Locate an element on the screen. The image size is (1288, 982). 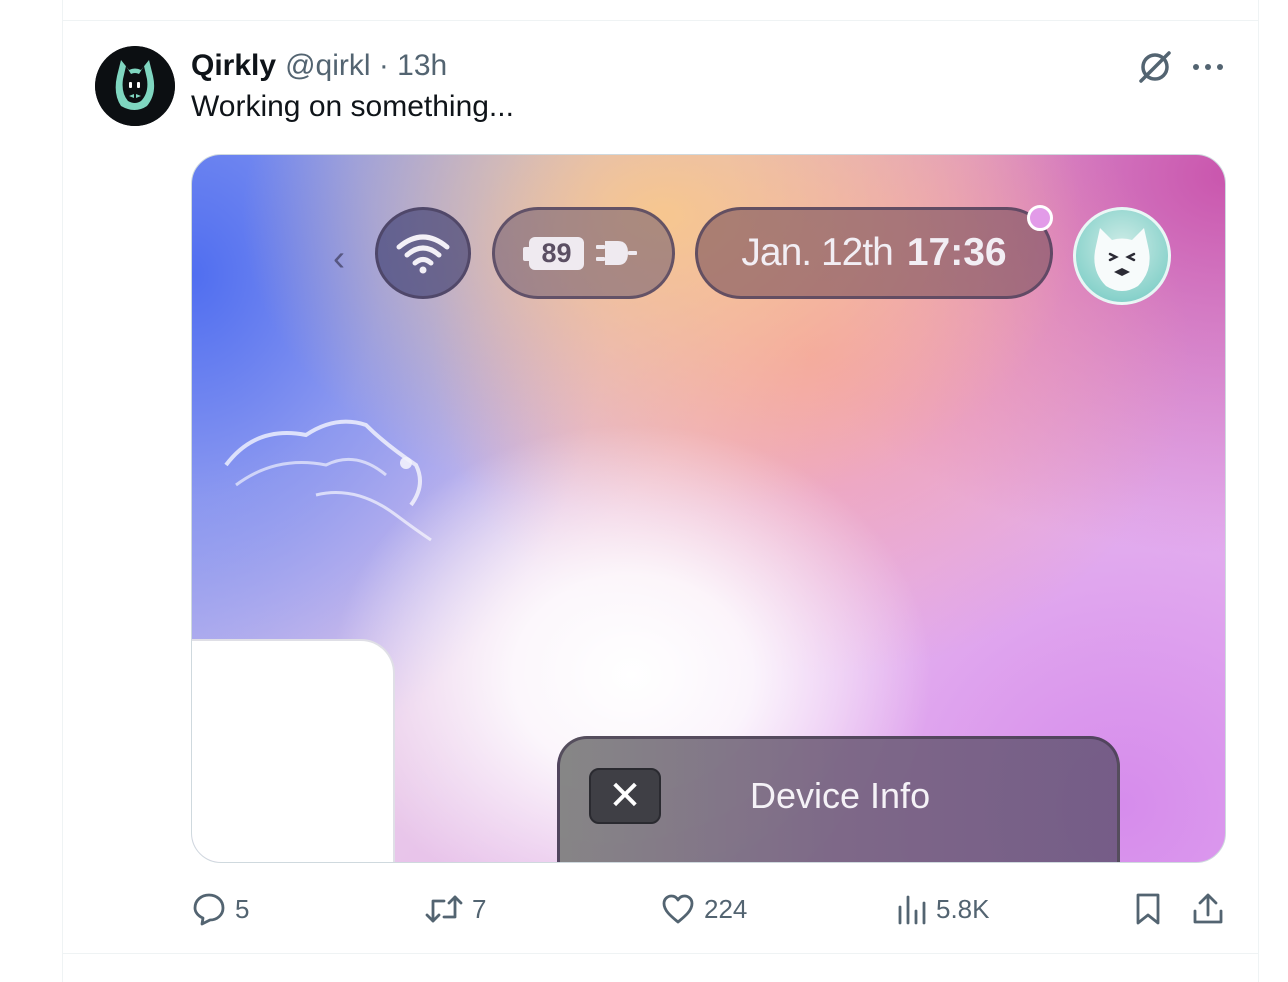
cat-ghost-avatar-icon is located at coordinates (135, 86).